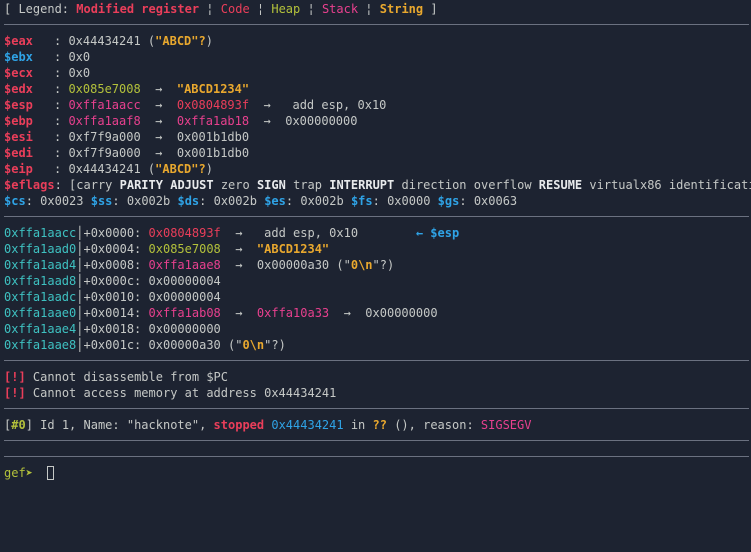 Image resolution: width=751 pixels, height=552 pixels. What do you see at coordinates (293, 249) in the screenshot?
I see `stack-string: "ABCD1234"` at bounding box center [293, 249].